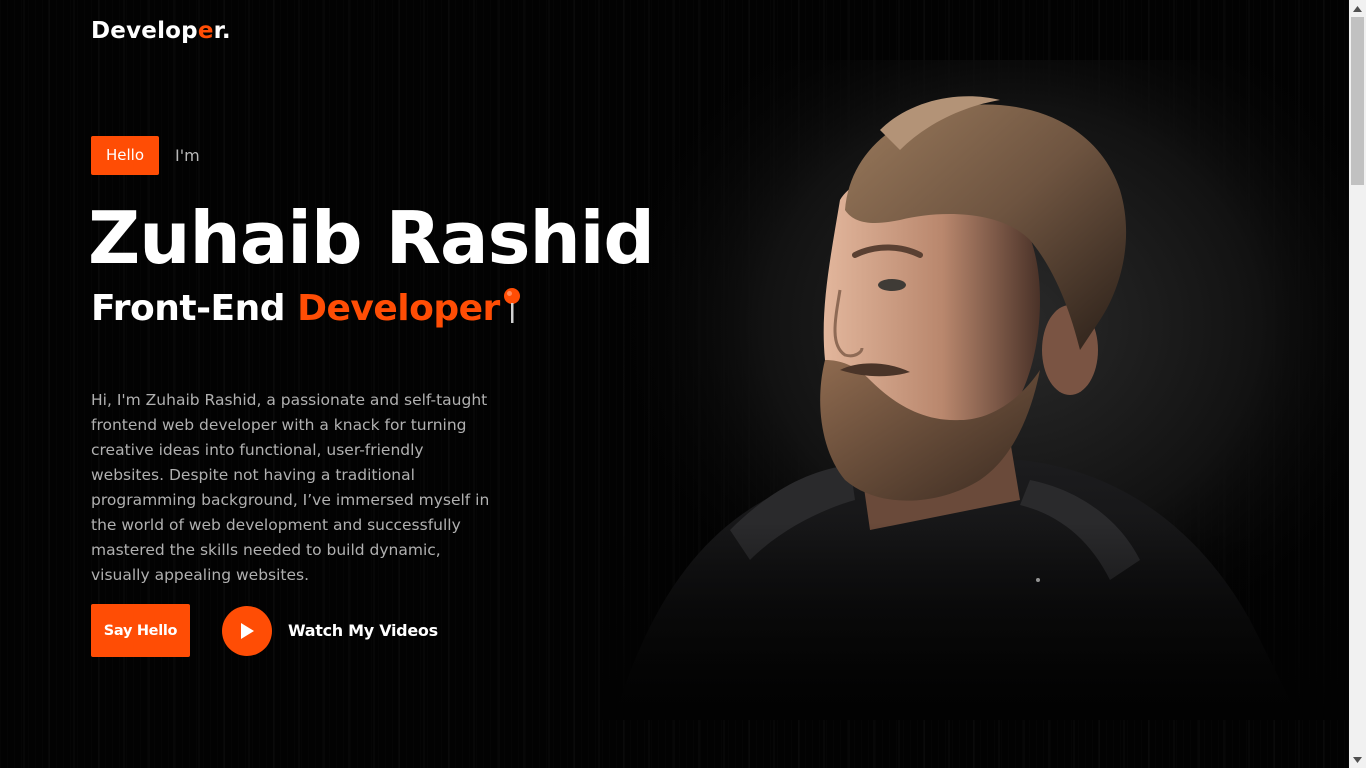  What do you see at coordinates (205, 31) in the screenshot?
I see `logo-text-accent: e` at bounding box center [205, 31].